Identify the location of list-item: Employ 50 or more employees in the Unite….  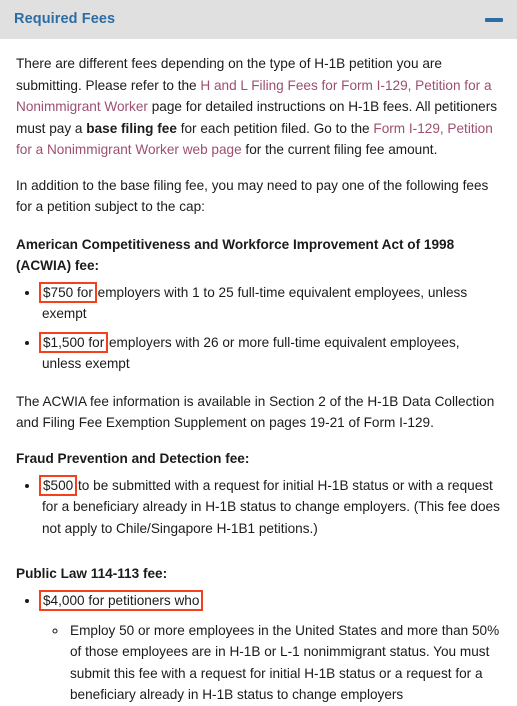
(284, 663).